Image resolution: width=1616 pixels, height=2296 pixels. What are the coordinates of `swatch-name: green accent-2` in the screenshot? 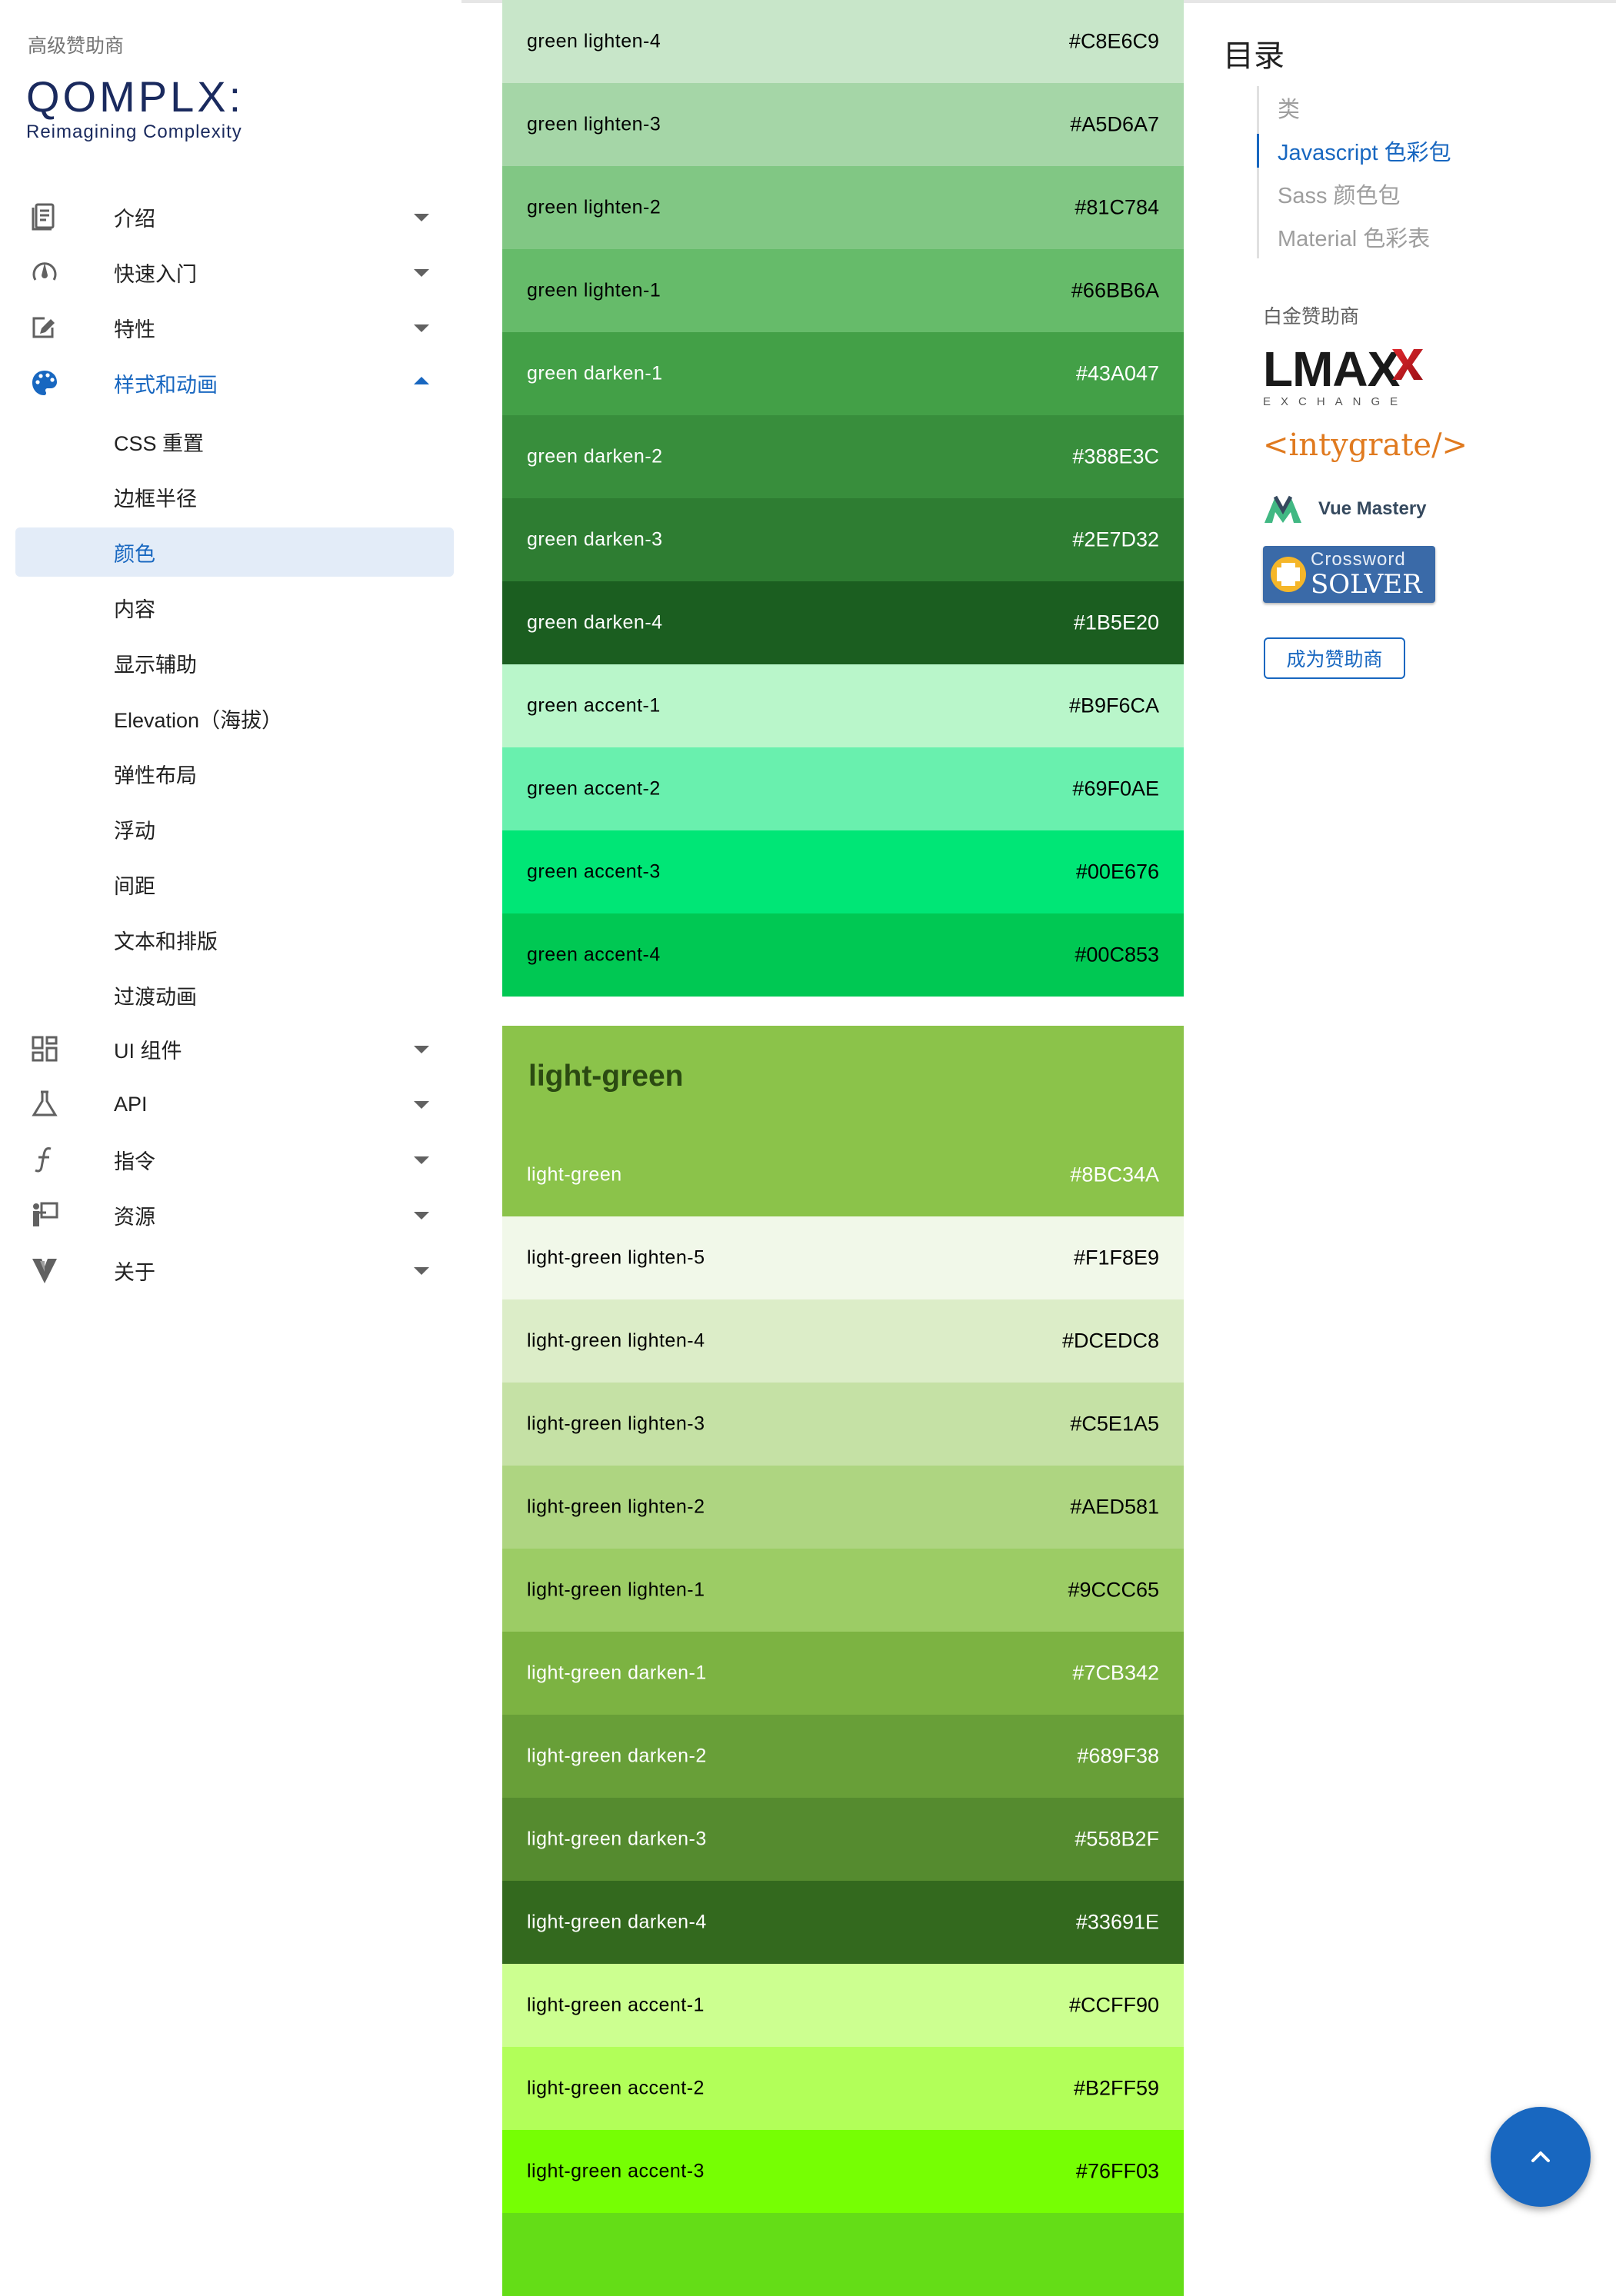 It's located at (594, 788).